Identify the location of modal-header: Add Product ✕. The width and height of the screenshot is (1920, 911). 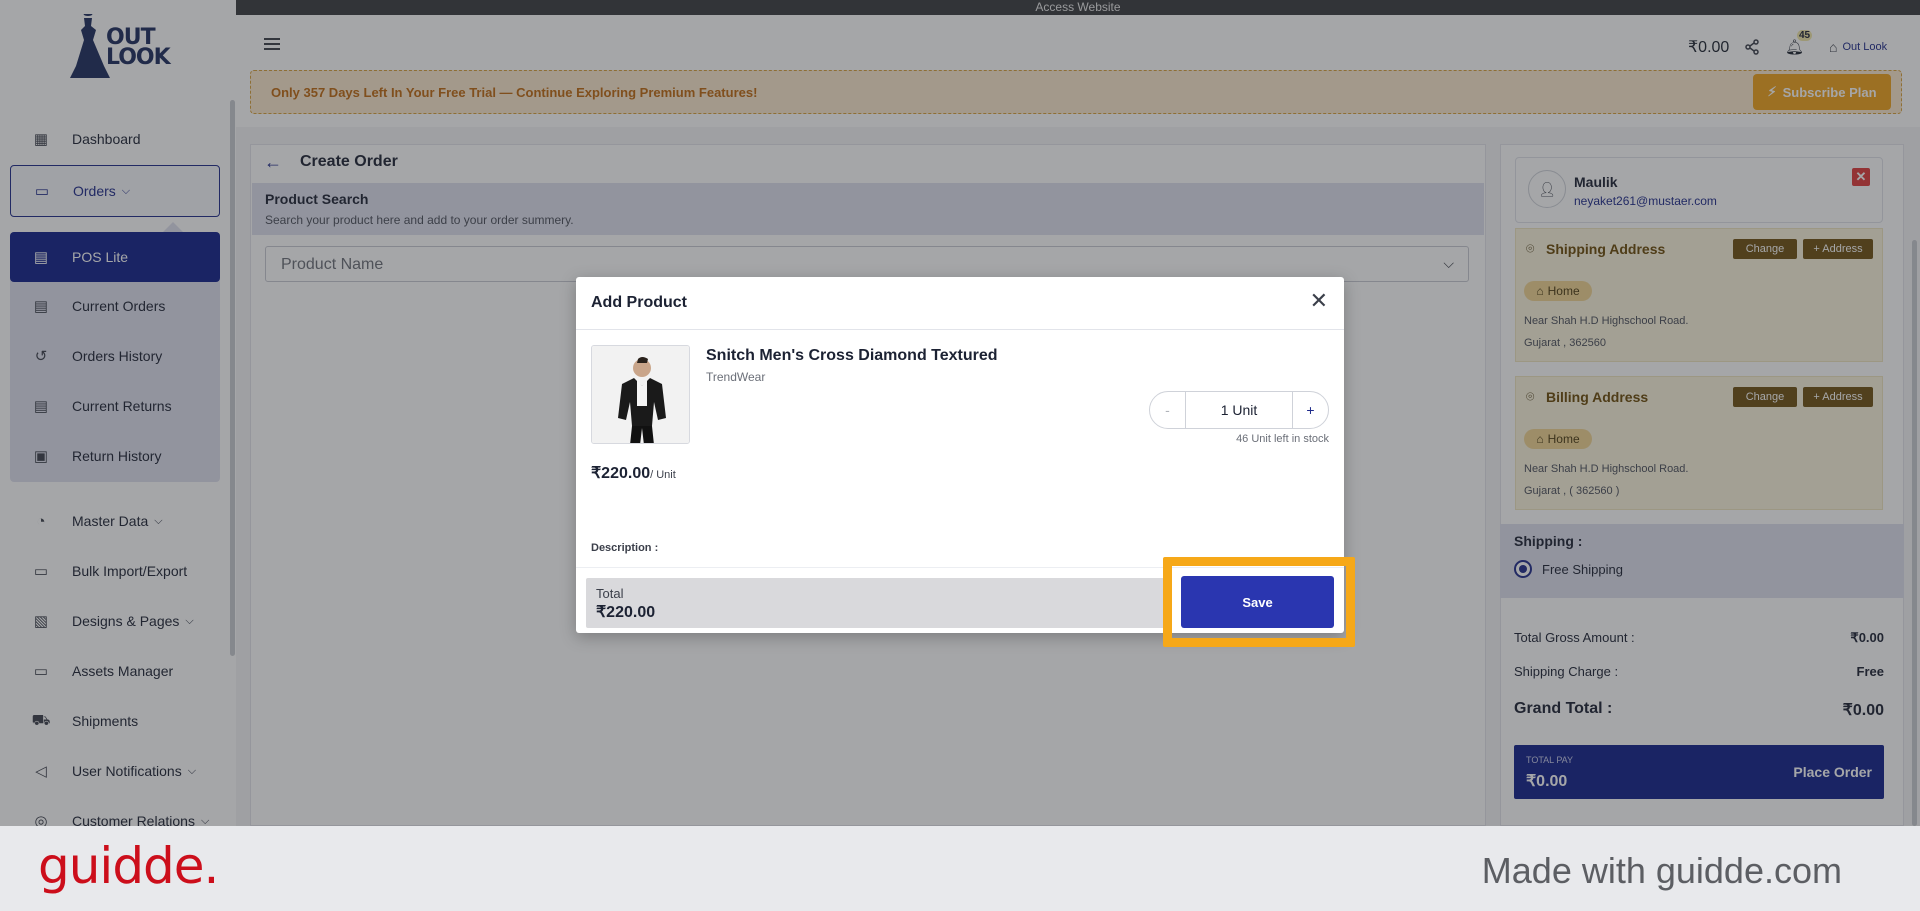
(960, 303).